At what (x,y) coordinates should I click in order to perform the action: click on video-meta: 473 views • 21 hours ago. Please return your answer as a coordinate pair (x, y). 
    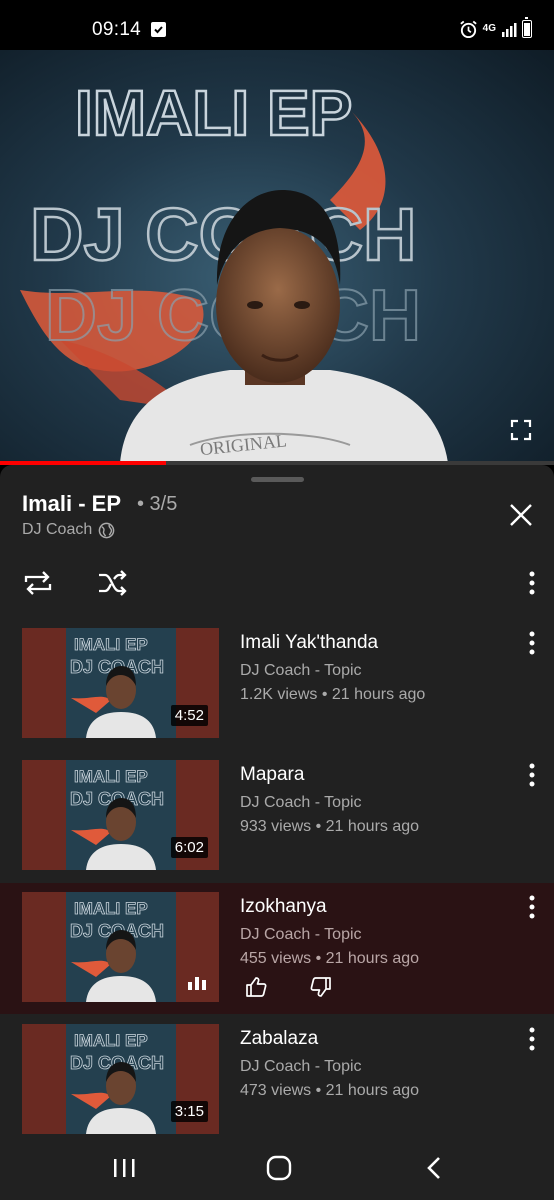
    Looking at the image, I should click on (330, 1090).